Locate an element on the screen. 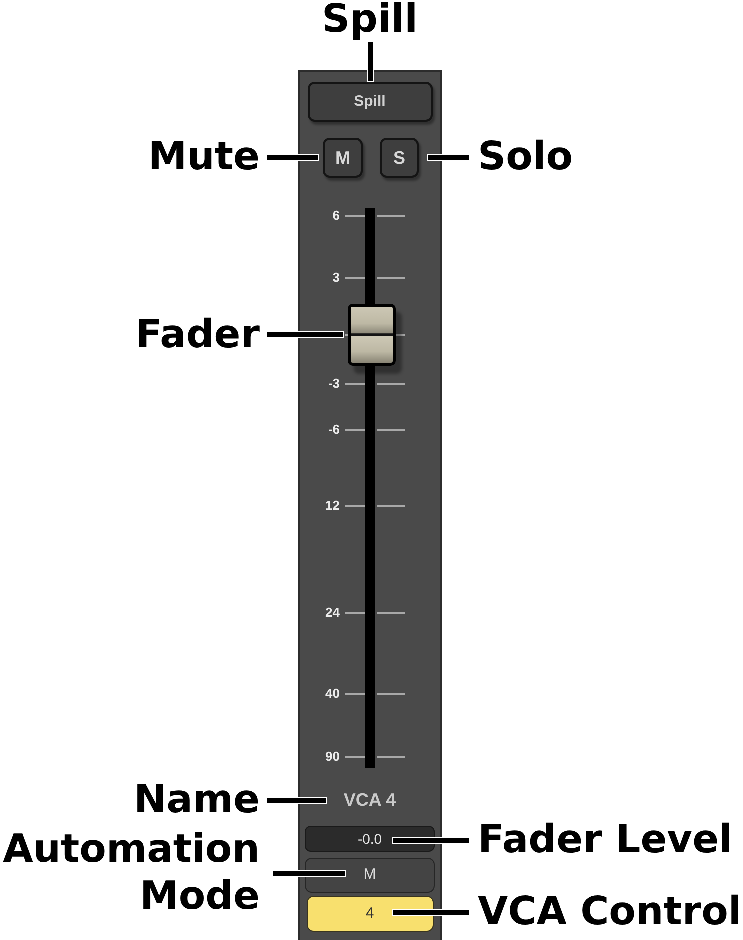  callout-label: Name is located at coordinates (197, 800).